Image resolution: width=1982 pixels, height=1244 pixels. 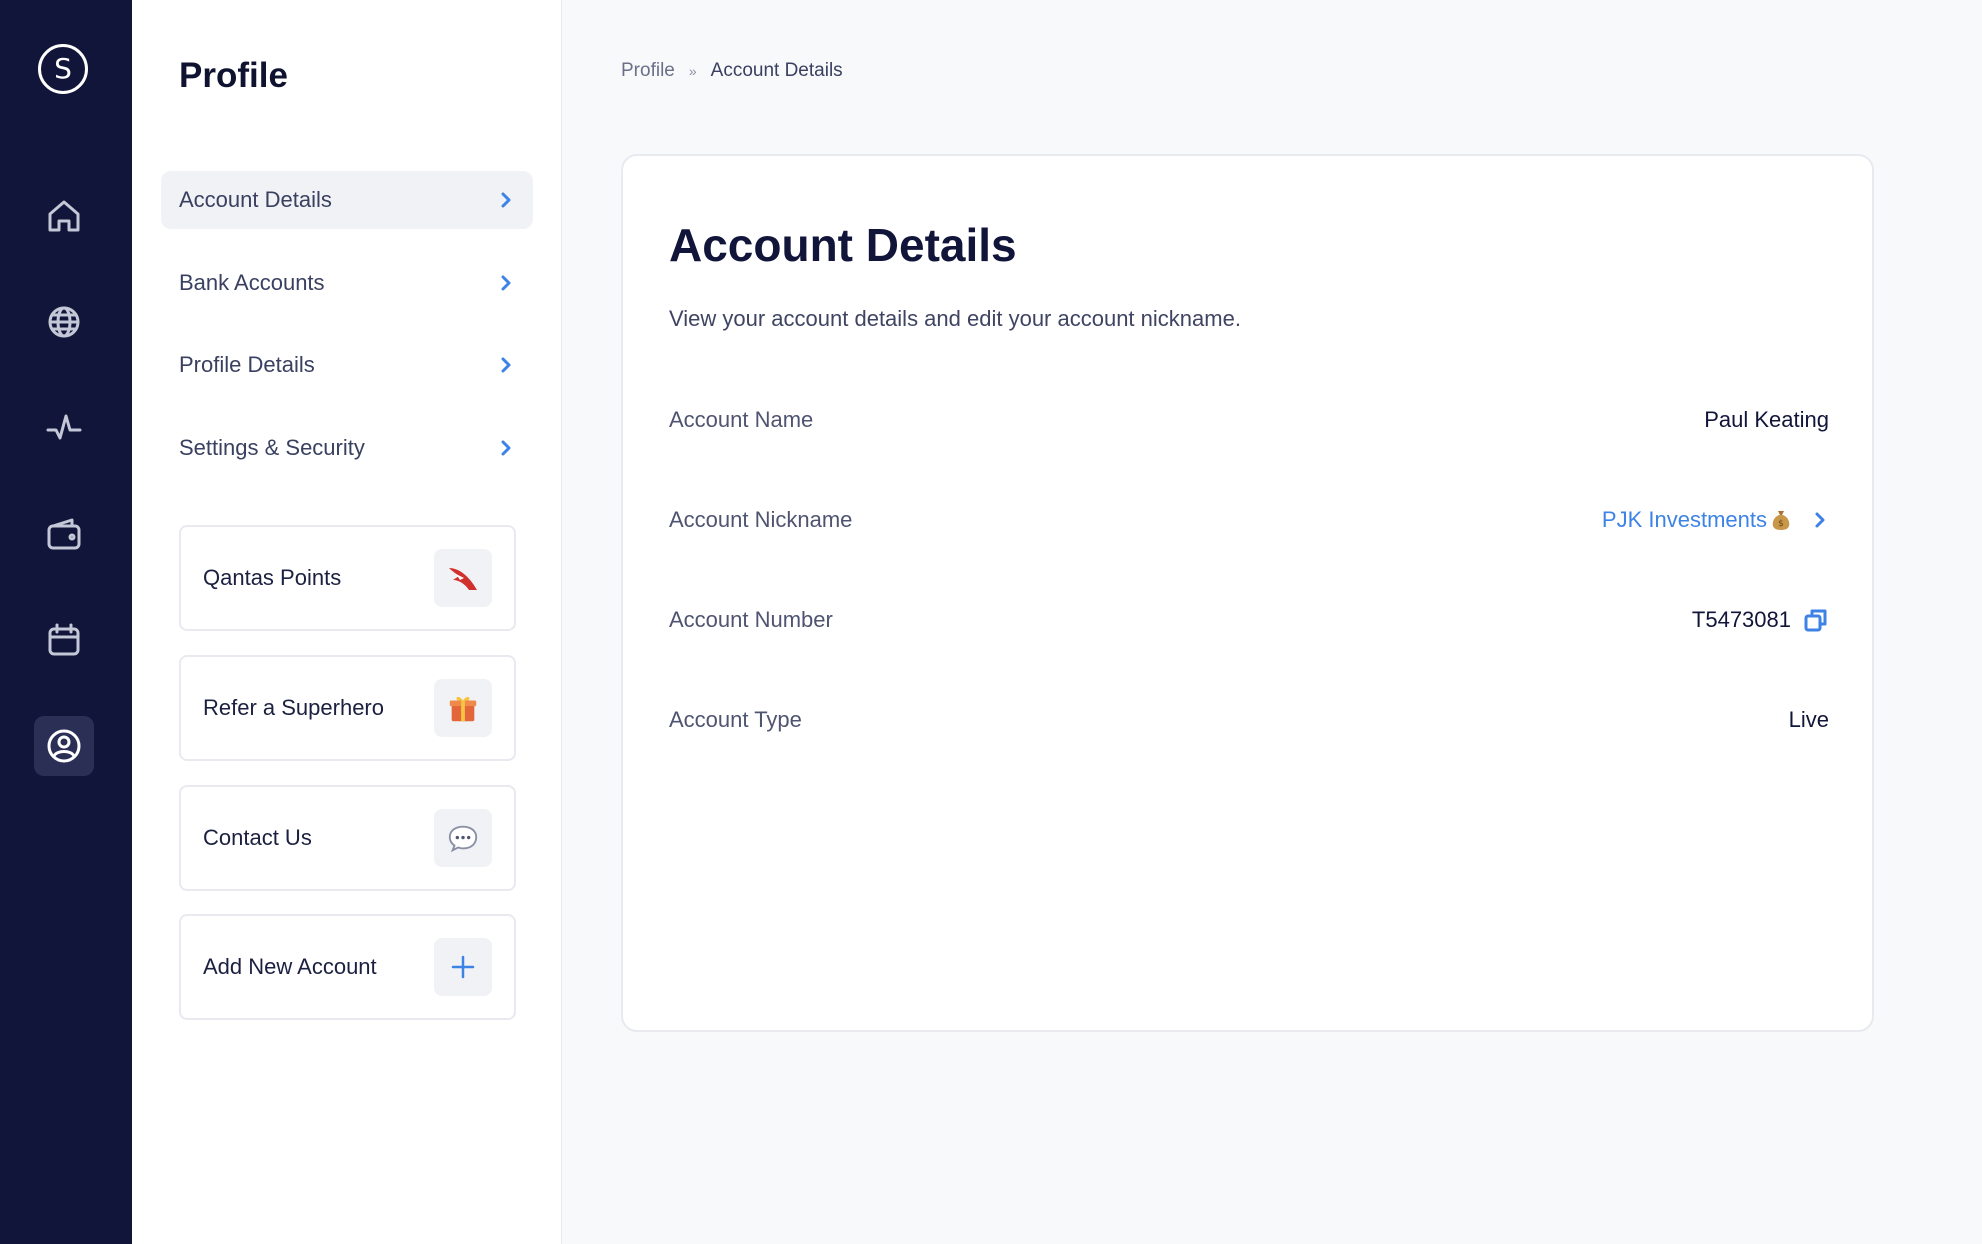 I want to click on account-nickname-link: PJK Investments $, so click(x=1715, y=520).